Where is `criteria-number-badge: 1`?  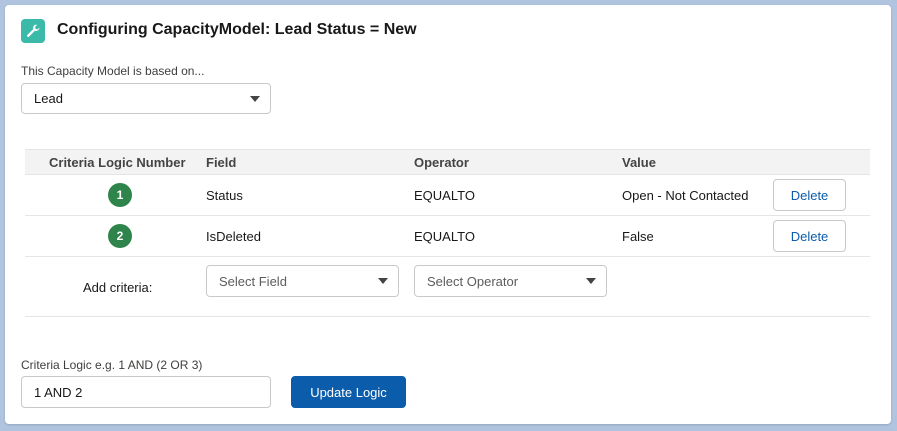
criteria-number-badge: 1 is located at coordinates (120, 195).